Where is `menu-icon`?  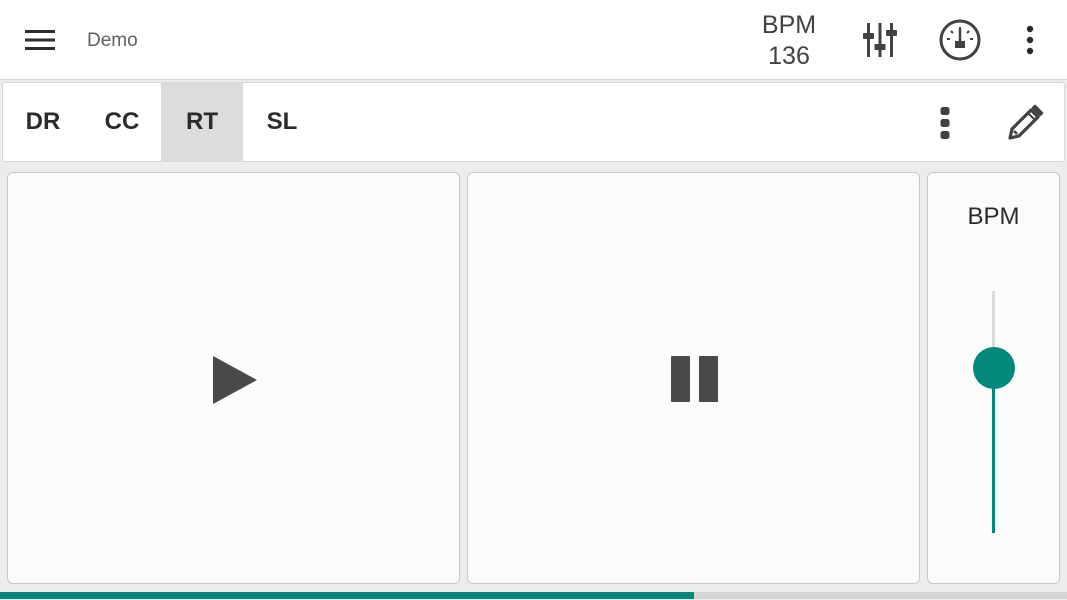
menu-icon is located at coordinates (40, 40).